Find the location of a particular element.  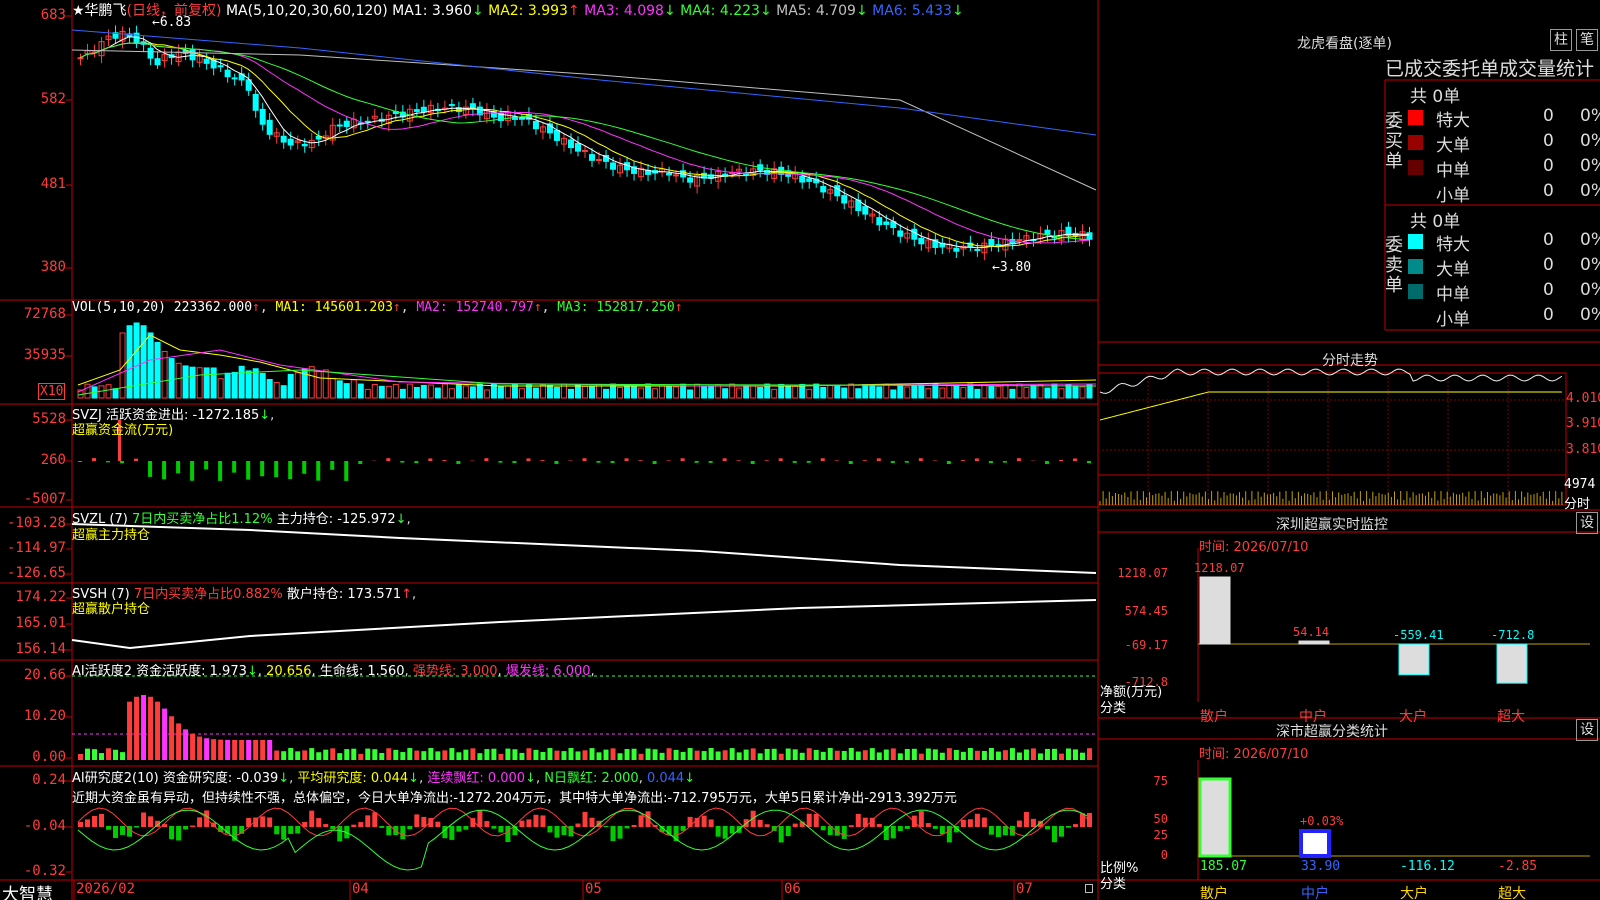

intraday-vol-label: 分时 is located at coordinates (1577, 504).